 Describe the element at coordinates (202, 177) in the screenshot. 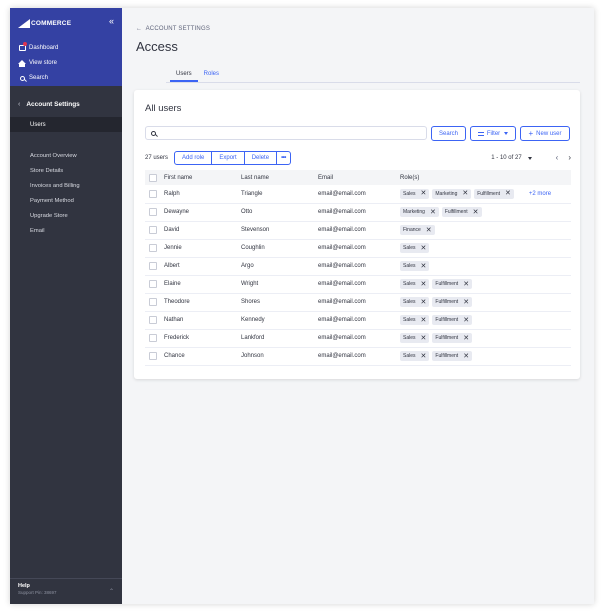

I see `column-header-first-name: First name` at that location.